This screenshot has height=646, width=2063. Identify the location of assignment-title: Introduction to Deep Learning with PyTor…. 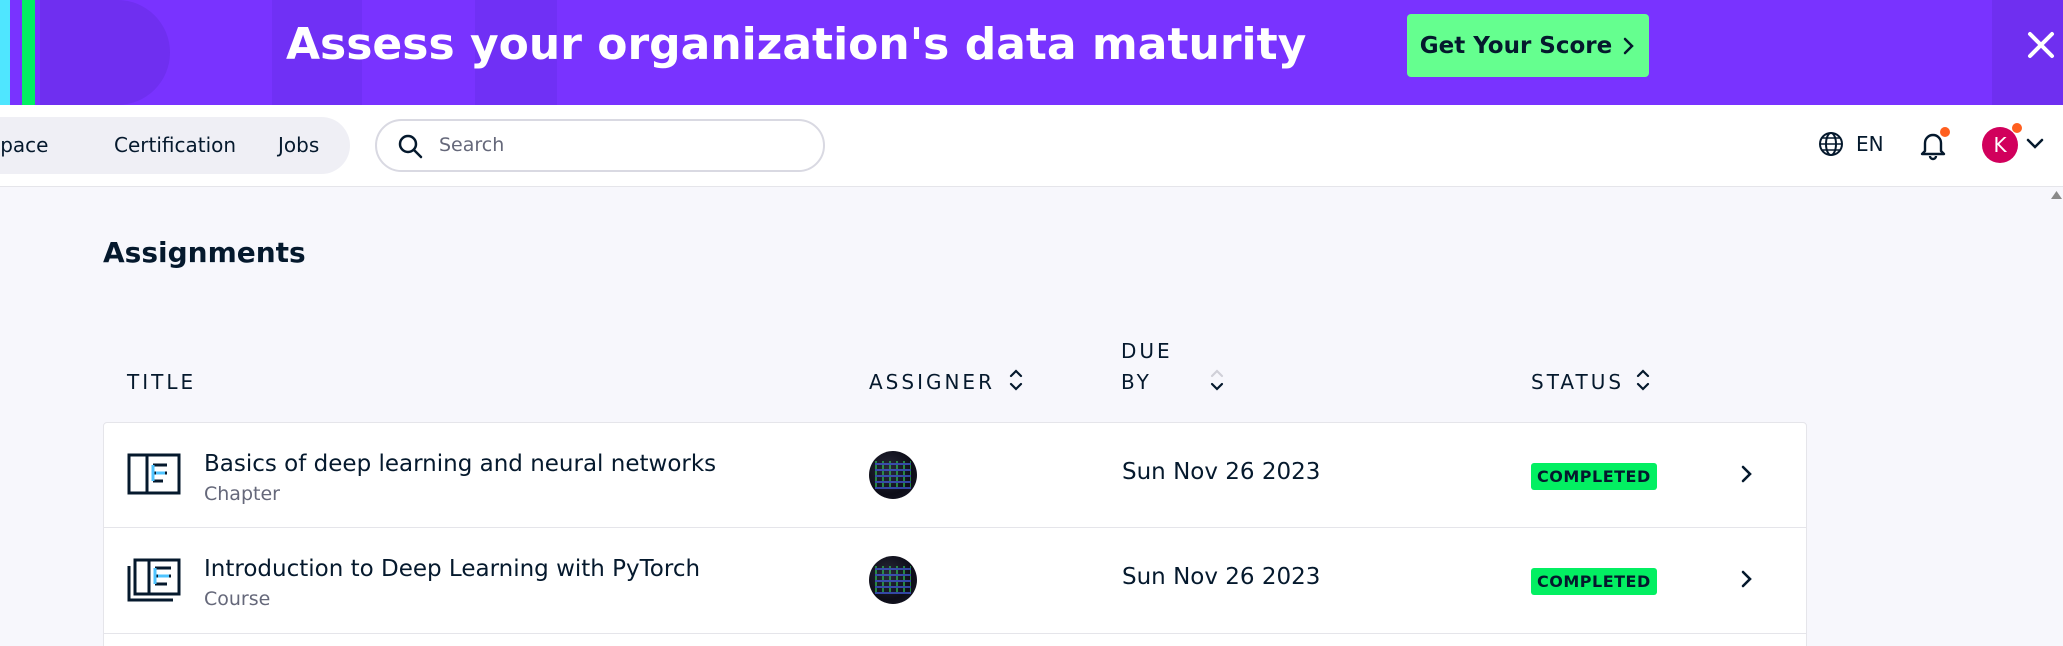
(452, 569).